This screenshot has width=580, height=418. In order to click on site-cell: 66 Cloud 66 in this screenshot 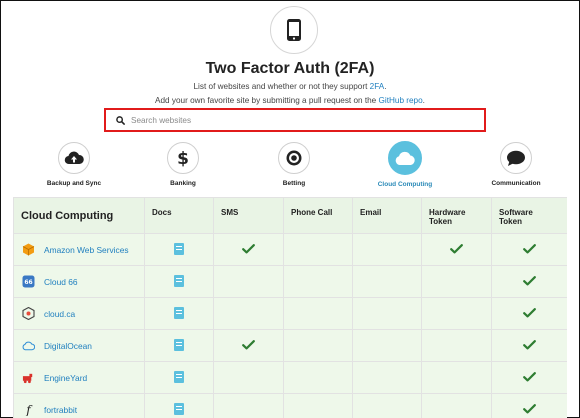, I will do `click(79, 281)`.